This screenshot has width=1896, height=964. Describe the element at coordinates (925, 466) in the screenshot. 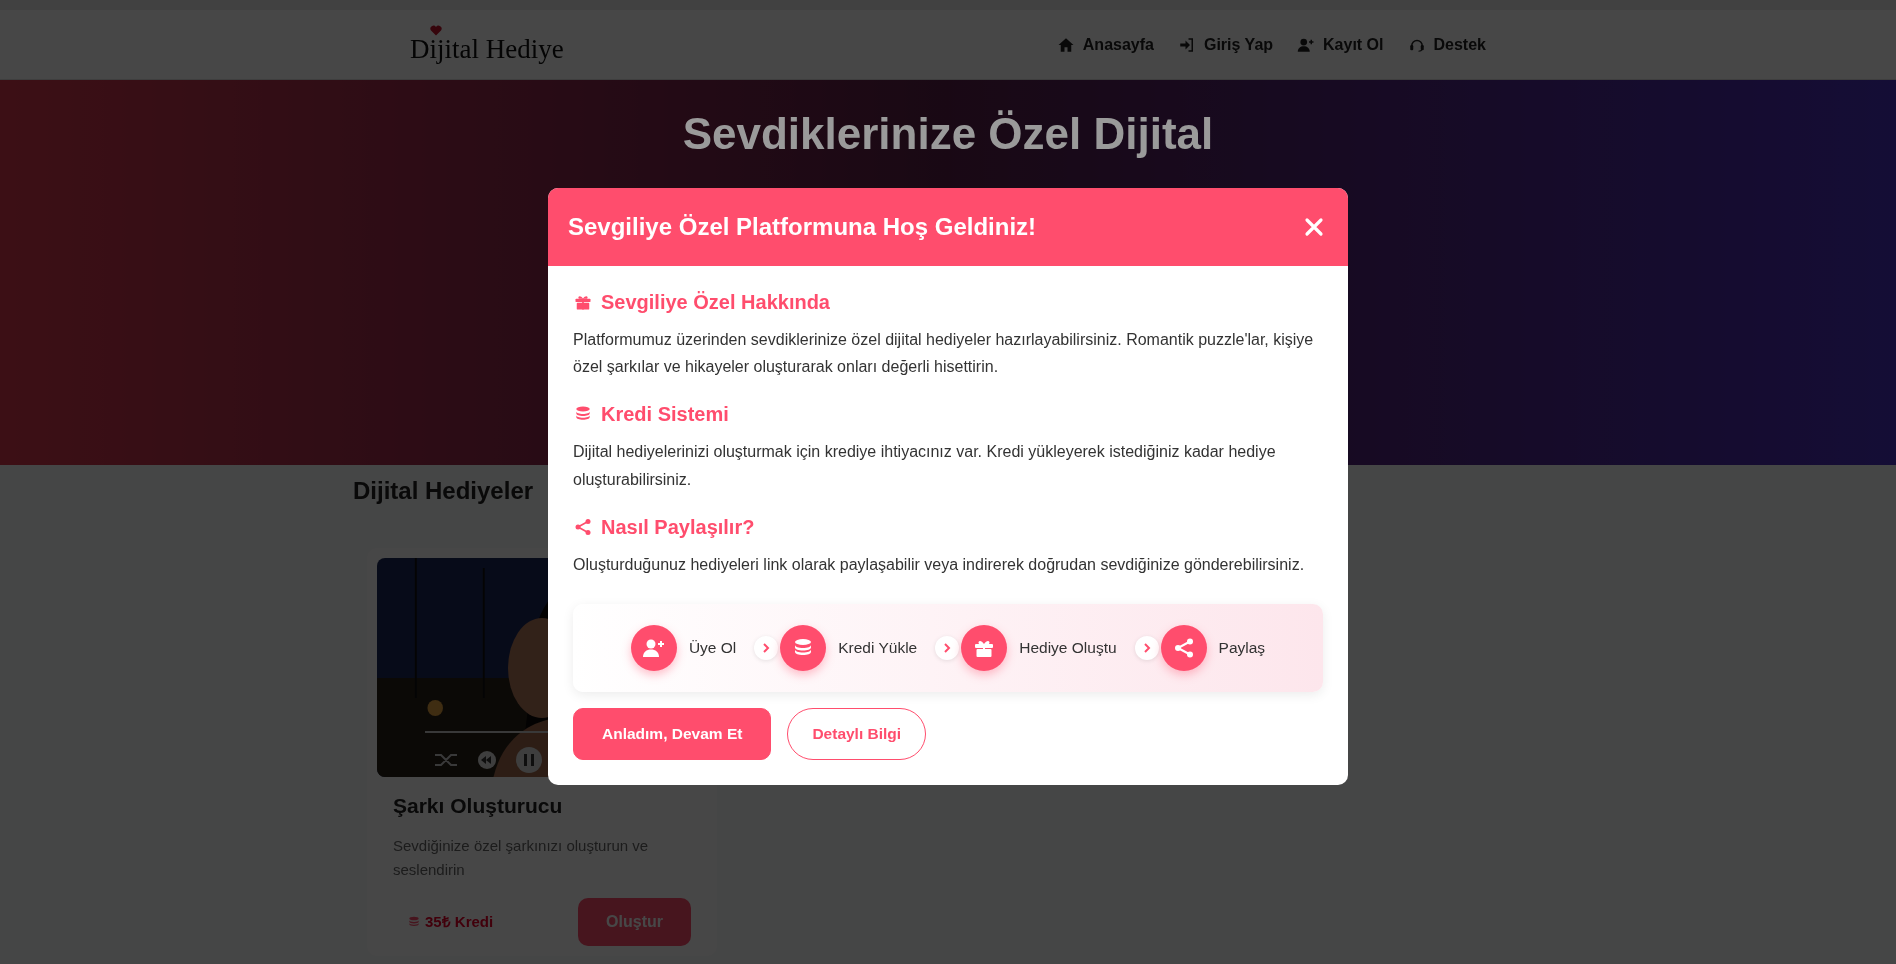

I see `section-text: Dijital hediyelerinizi oluşturmak için krediye ihtiyacınız var. Kredi yükleyerek istediğiniz kadar hediye oluşturabilirsiniz.` at that location.